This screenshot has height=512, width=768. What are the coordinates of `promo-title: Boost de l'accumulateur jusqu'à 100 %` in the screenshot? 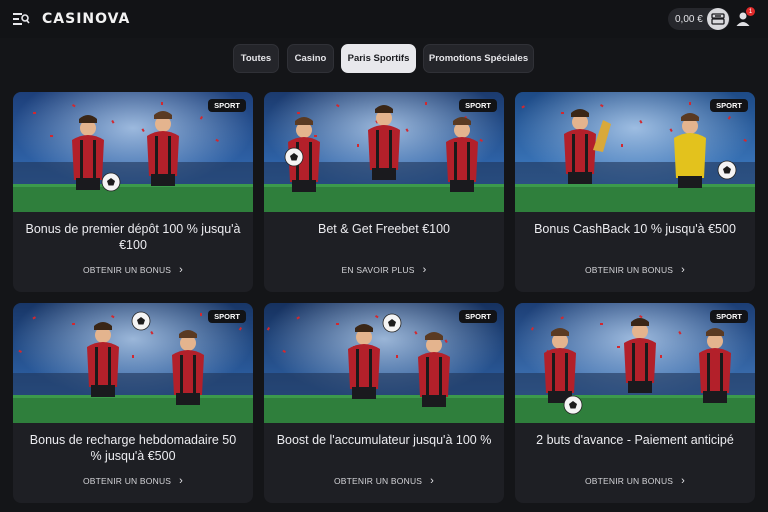 It's located at (384, 440).